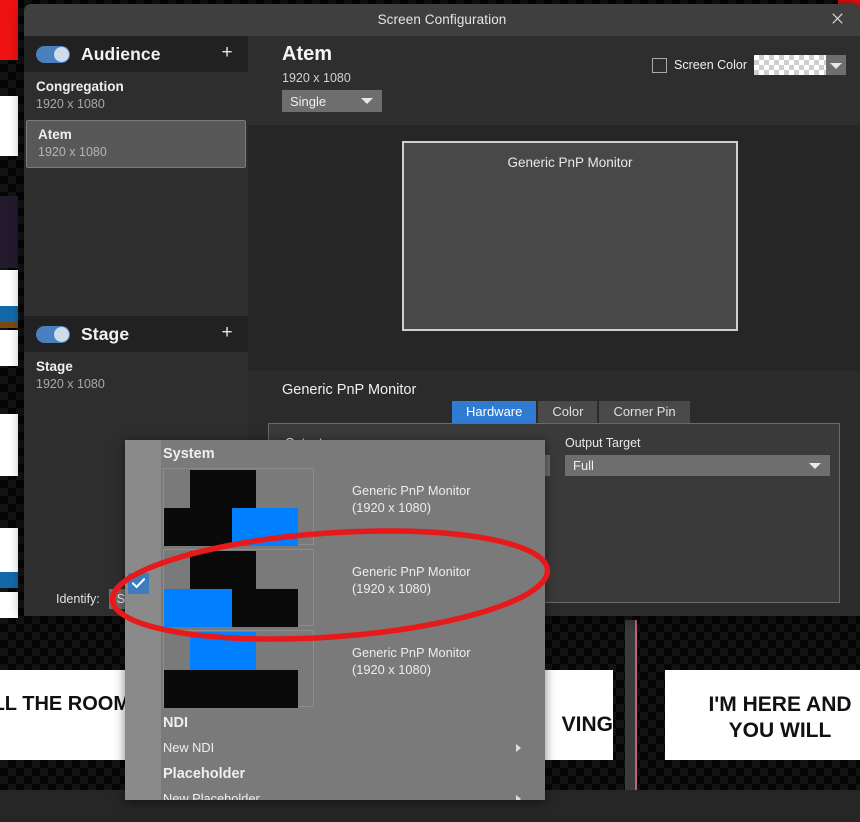 Image resolution: width=860 pixels, height=822 pixels. I want to click on audience-group-title: Audience, so click(121, 53).